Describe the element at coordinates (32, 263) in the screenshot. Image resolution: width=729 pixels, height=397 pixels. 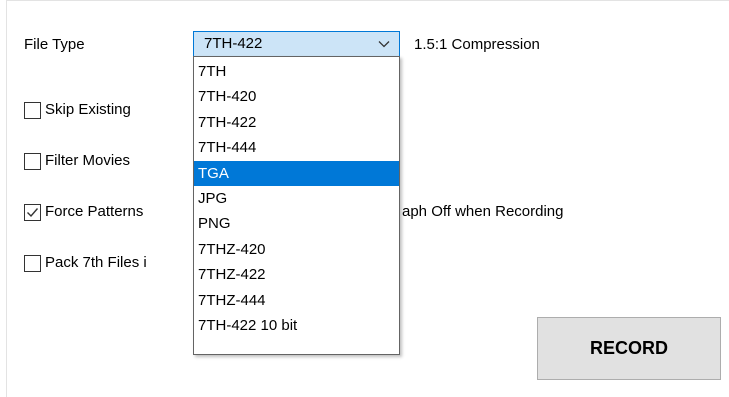
I see `pack-7th-files-checkbox` at that location.